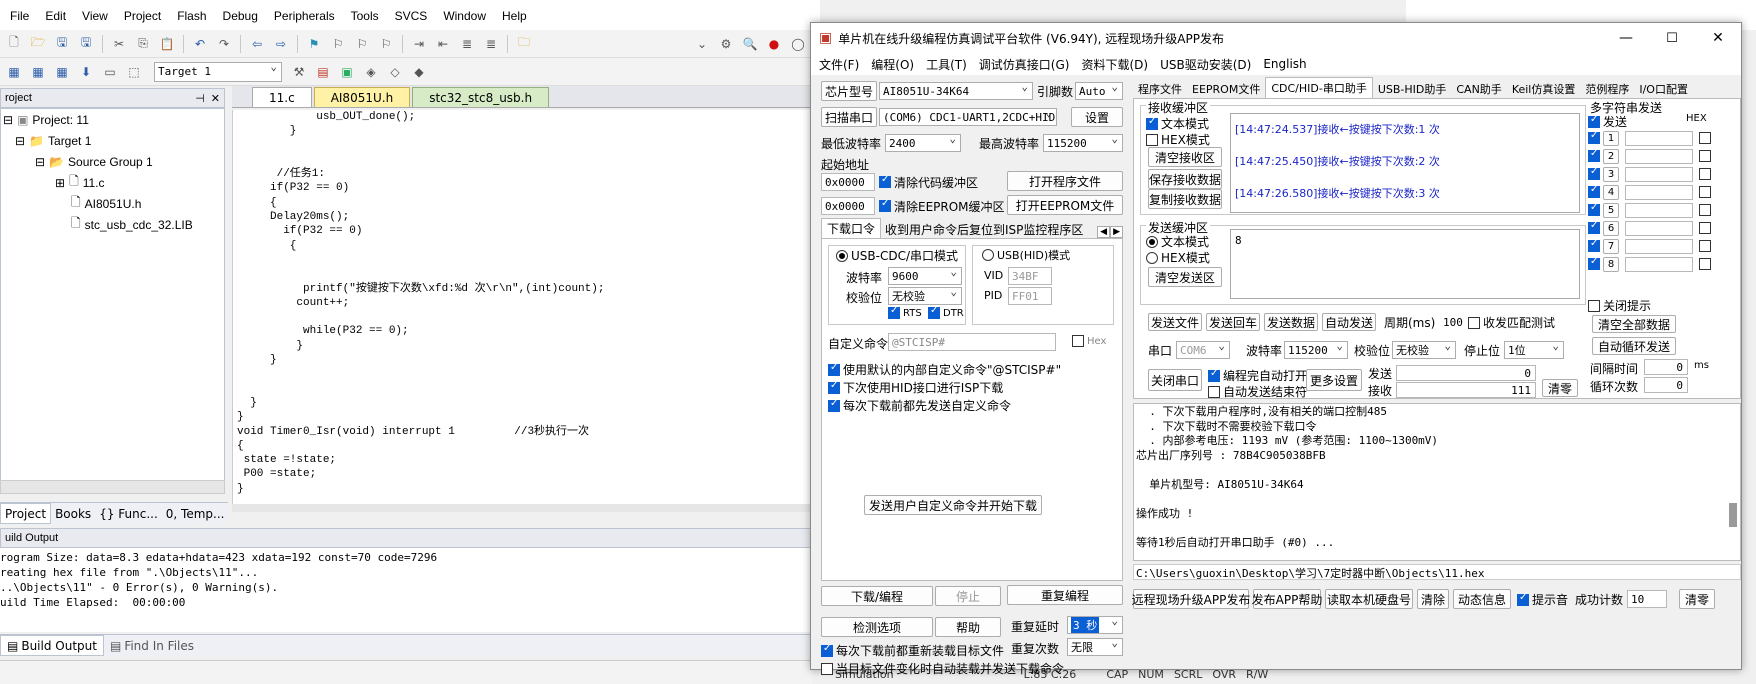  Describe the element at coordinates (1482, 599) in the screenshot. I see `dynamic-info-button: 动态信息` at that location.